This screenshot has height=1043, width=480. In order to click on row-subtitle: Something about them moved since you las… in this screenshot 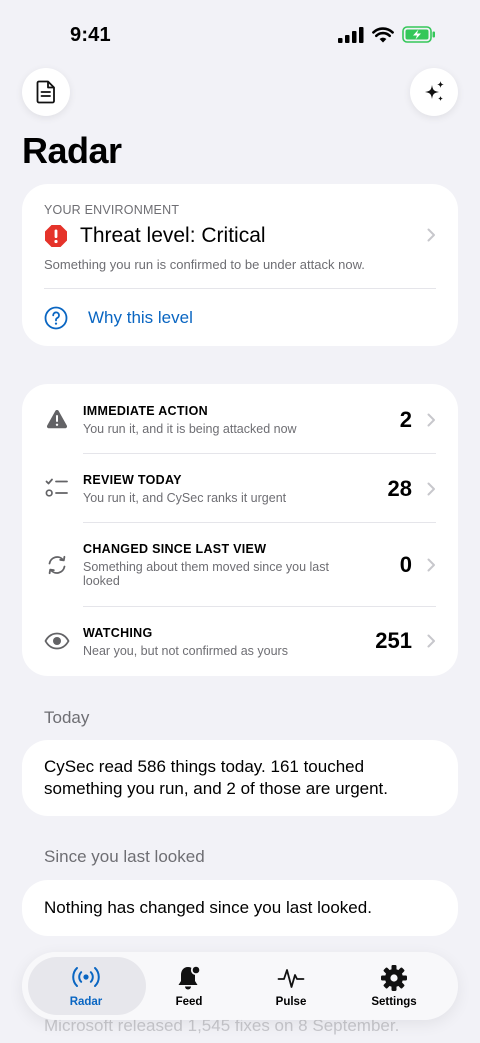, I will do `click(206, 574)`.